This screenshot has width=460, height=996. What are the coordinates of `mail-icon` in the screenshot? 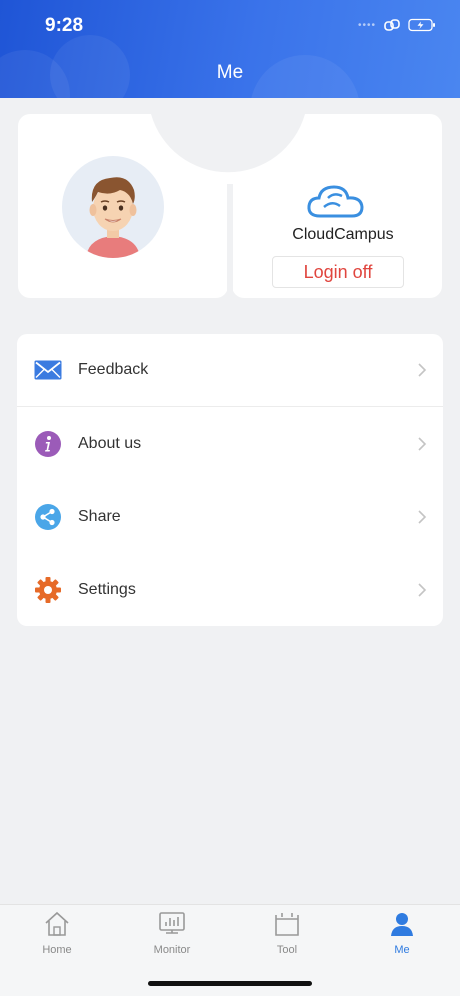 It's located at (48, 370).